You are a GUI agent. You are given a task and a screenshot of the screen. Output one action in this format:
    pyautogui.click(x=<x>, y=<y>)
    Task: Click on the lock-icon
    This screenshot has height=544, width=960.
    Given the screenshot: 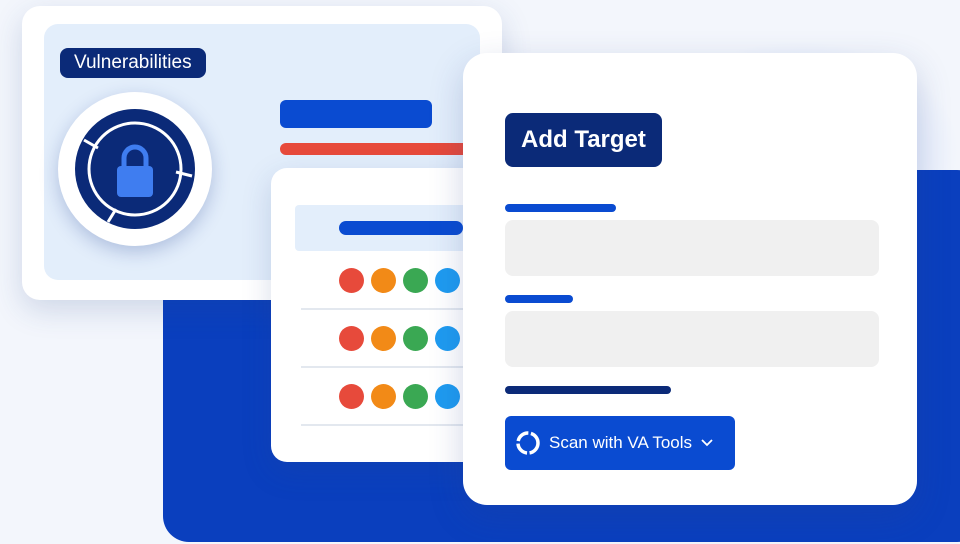 What is the action you would take?
    pyautogui.click(x=135, y=169)
    